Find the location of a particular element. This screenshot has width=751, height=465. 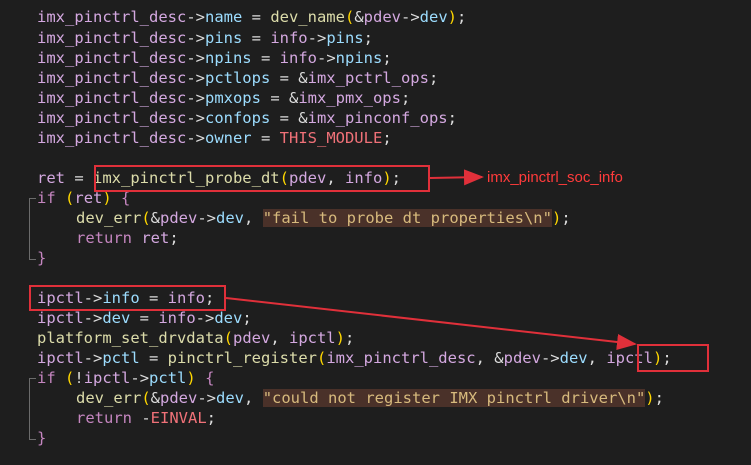

arrow-to-soc-info is located at coordinates (456, 177).